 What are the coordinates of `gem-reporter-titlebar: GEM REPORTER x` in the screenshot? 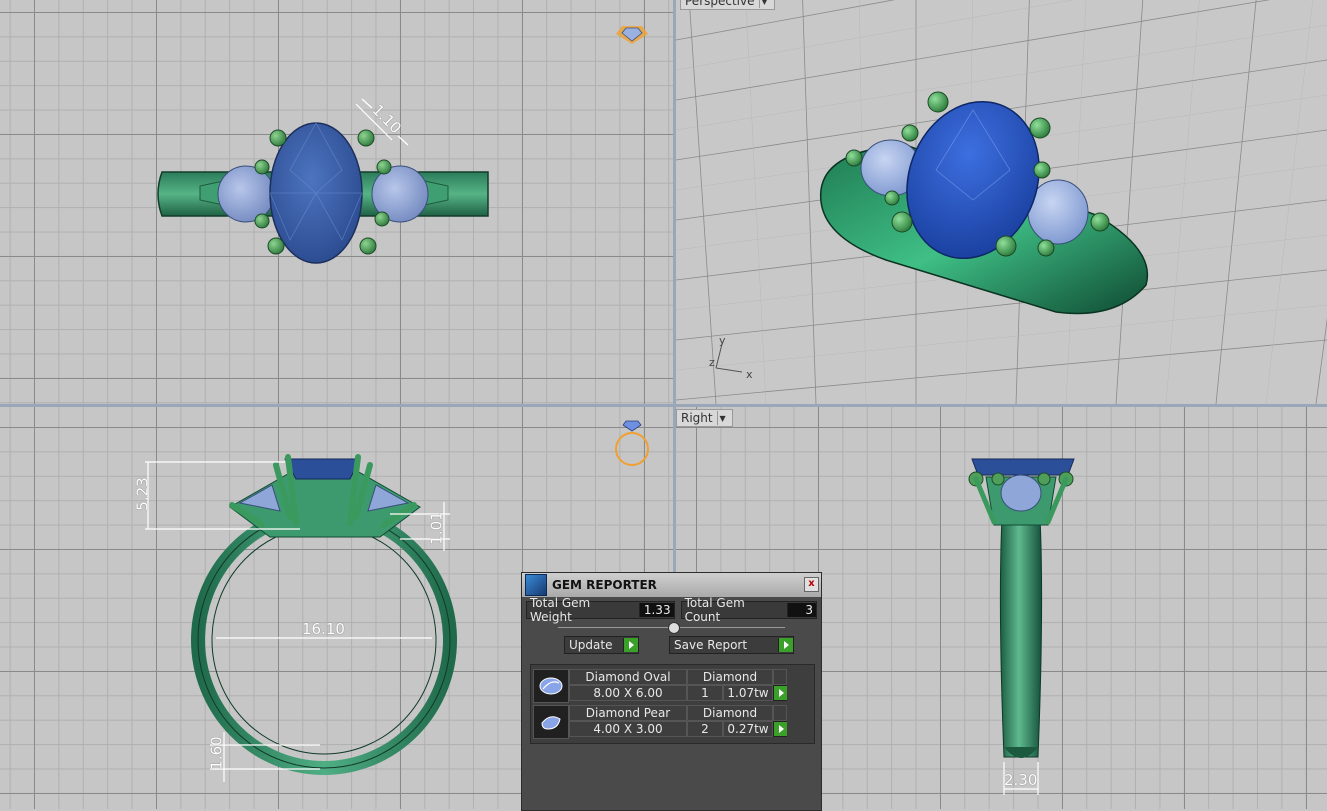 It's located at (671, 585).